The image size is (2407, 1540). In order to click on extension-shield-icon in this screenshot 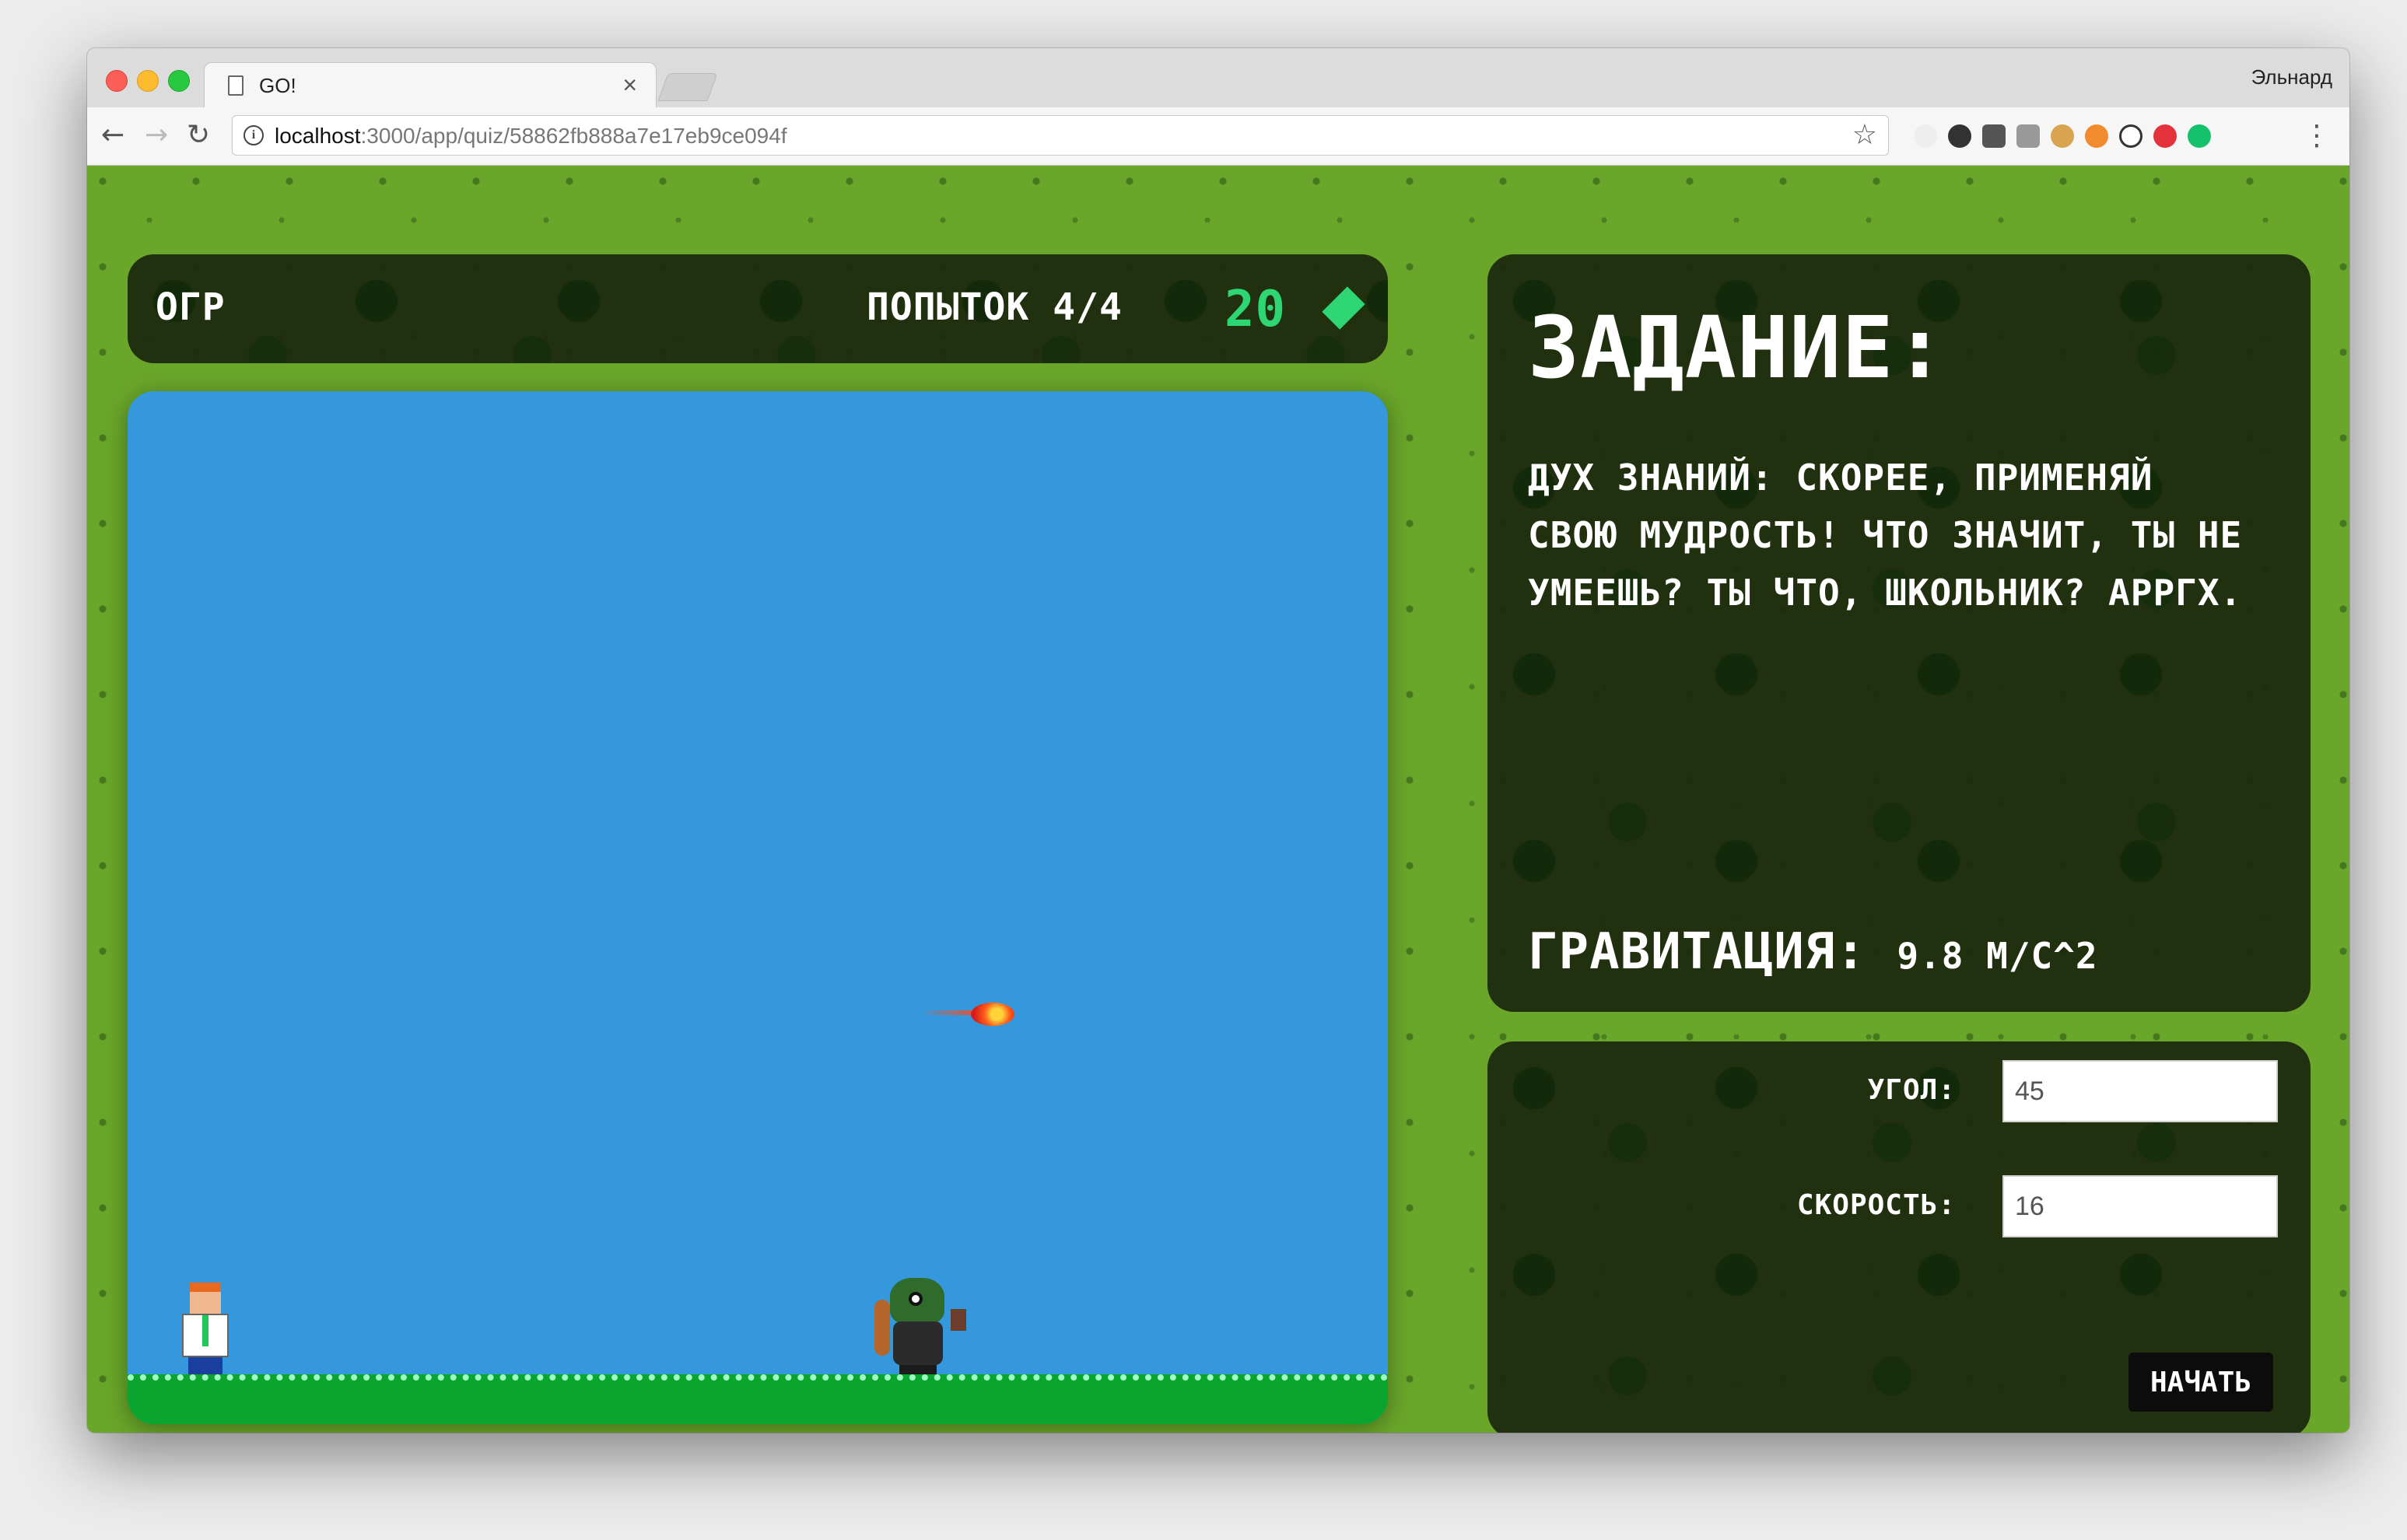, I will do `click(1994, 136)`.